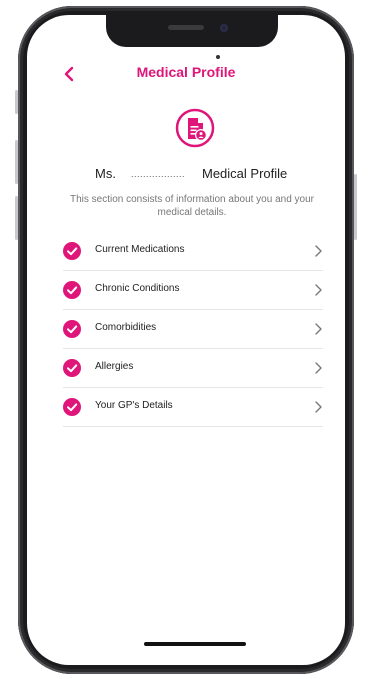 The width and height of the screenshot is (372, 679). I want to click on menu-item-label: Chronic Conditions, so click(137, 288).